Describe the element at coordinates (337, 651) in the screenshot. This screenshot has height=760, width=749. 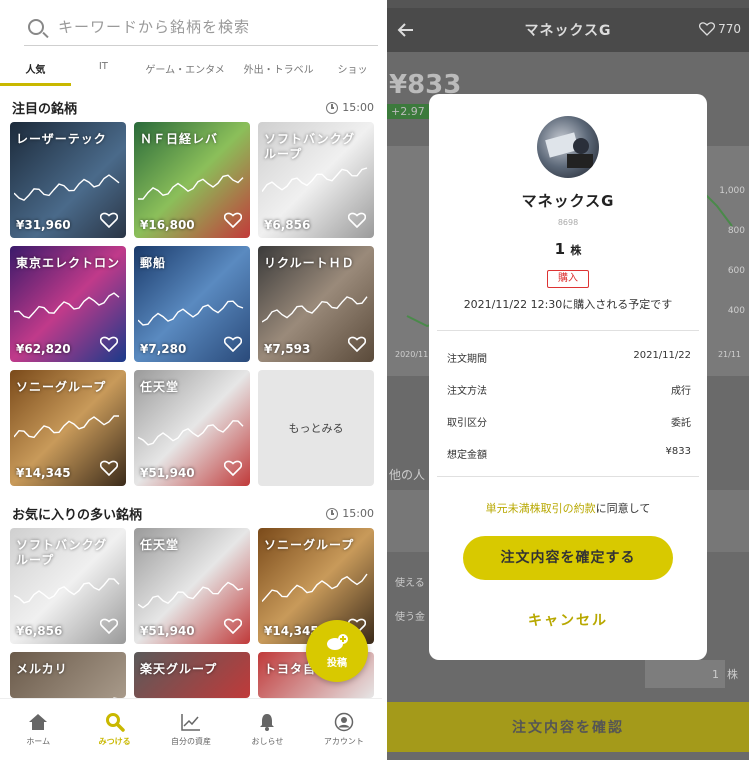
I see `post-button: 投稿` at that location.